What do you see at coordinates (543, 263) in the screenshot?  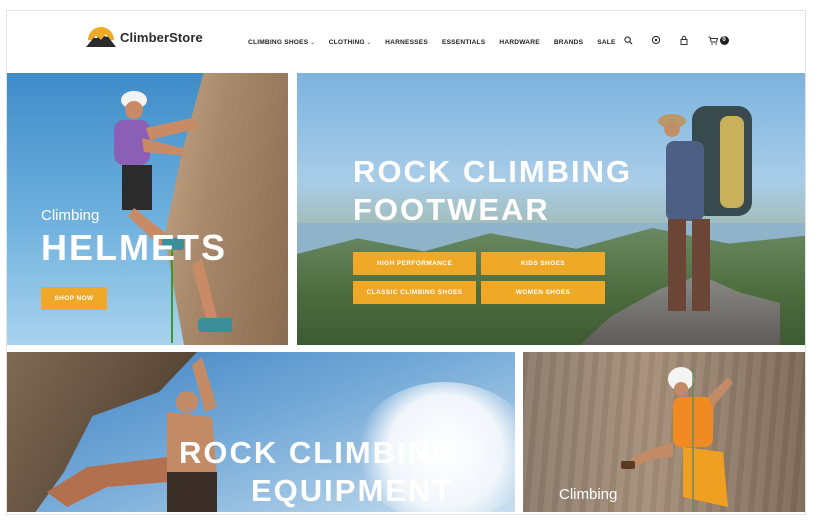 I see `kids-shoes-button: KIDS SHOES` at bounding box center [543, 263].